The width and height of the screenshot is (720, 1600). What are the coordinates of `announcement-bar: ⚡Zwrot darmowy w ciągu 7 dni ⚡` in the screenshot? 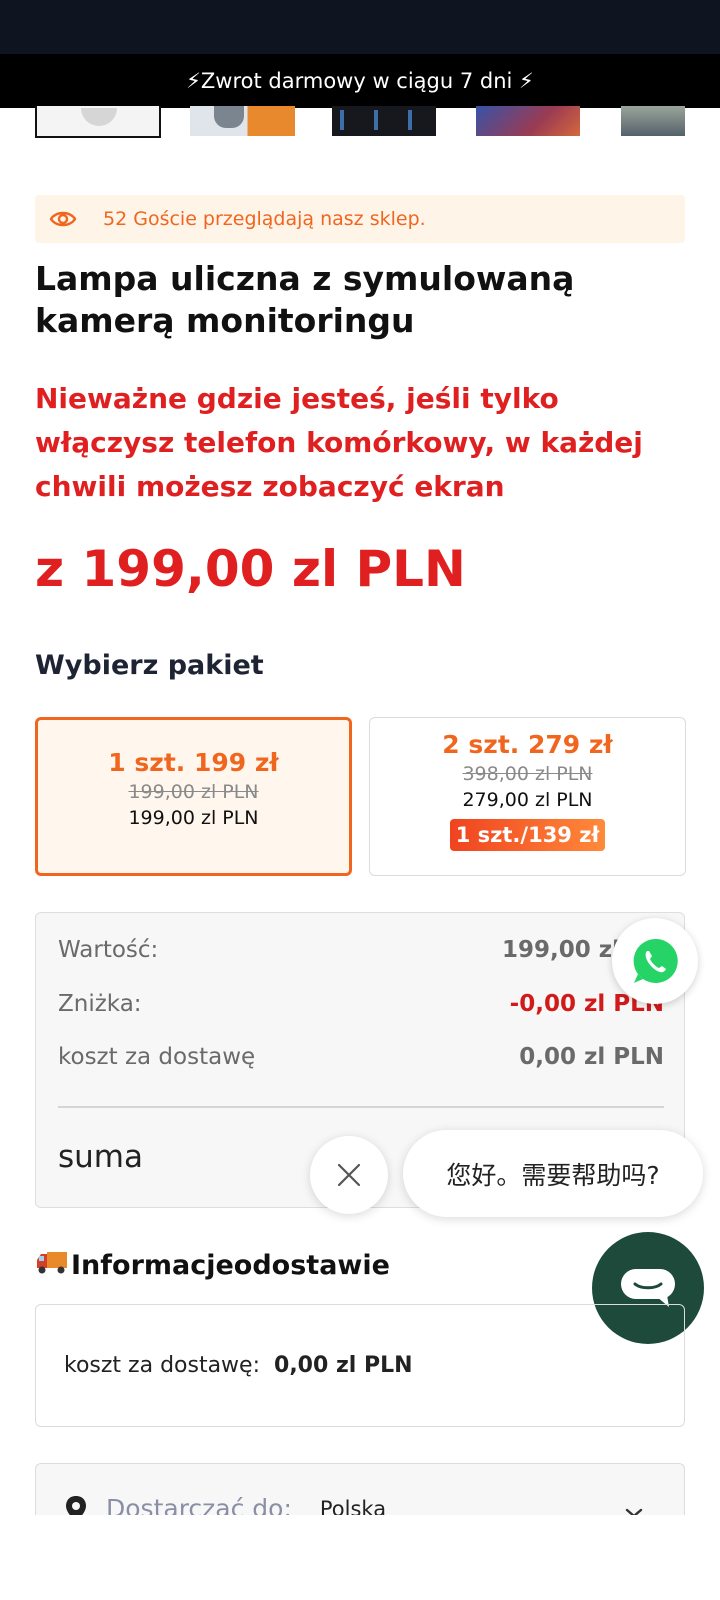 It's located at (360, 81).